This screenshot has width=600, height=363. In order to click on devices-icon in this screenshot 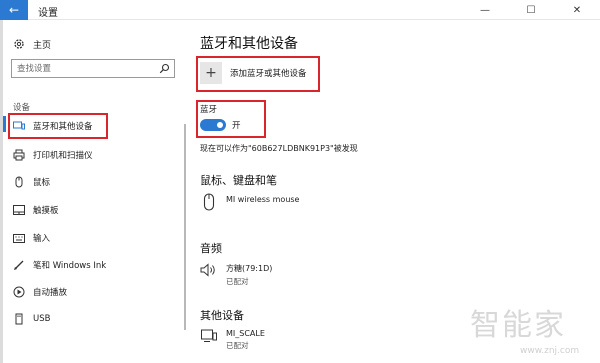, I will do `click(19, 126)`.